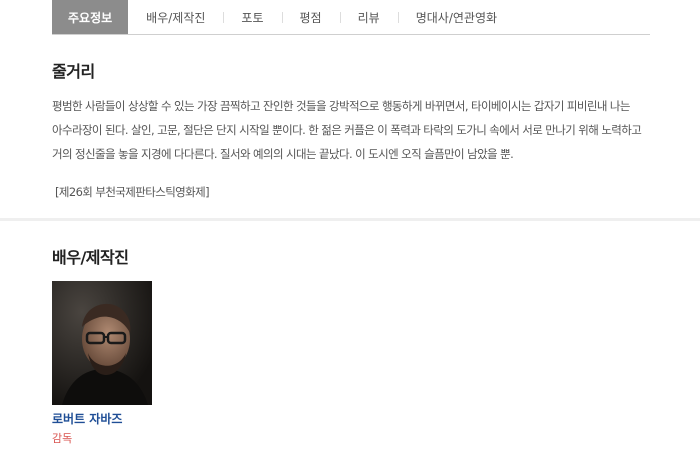 Image resolution: width=700 pixels, height=468 pixels. What do you see at coordinates (62, 438) in the screenshot?
I see `director-role: 감독` at bounding box center [62, 438].